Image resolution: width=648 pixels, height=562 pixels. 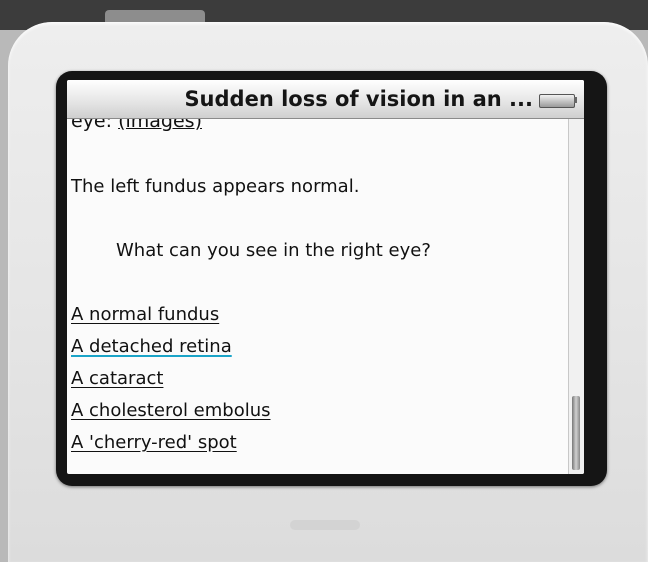 What do you see at coordinates (273, 250) in the screenshot?
I see `question-text: What can you see in the right eye?` at bounding box center [273, 250].